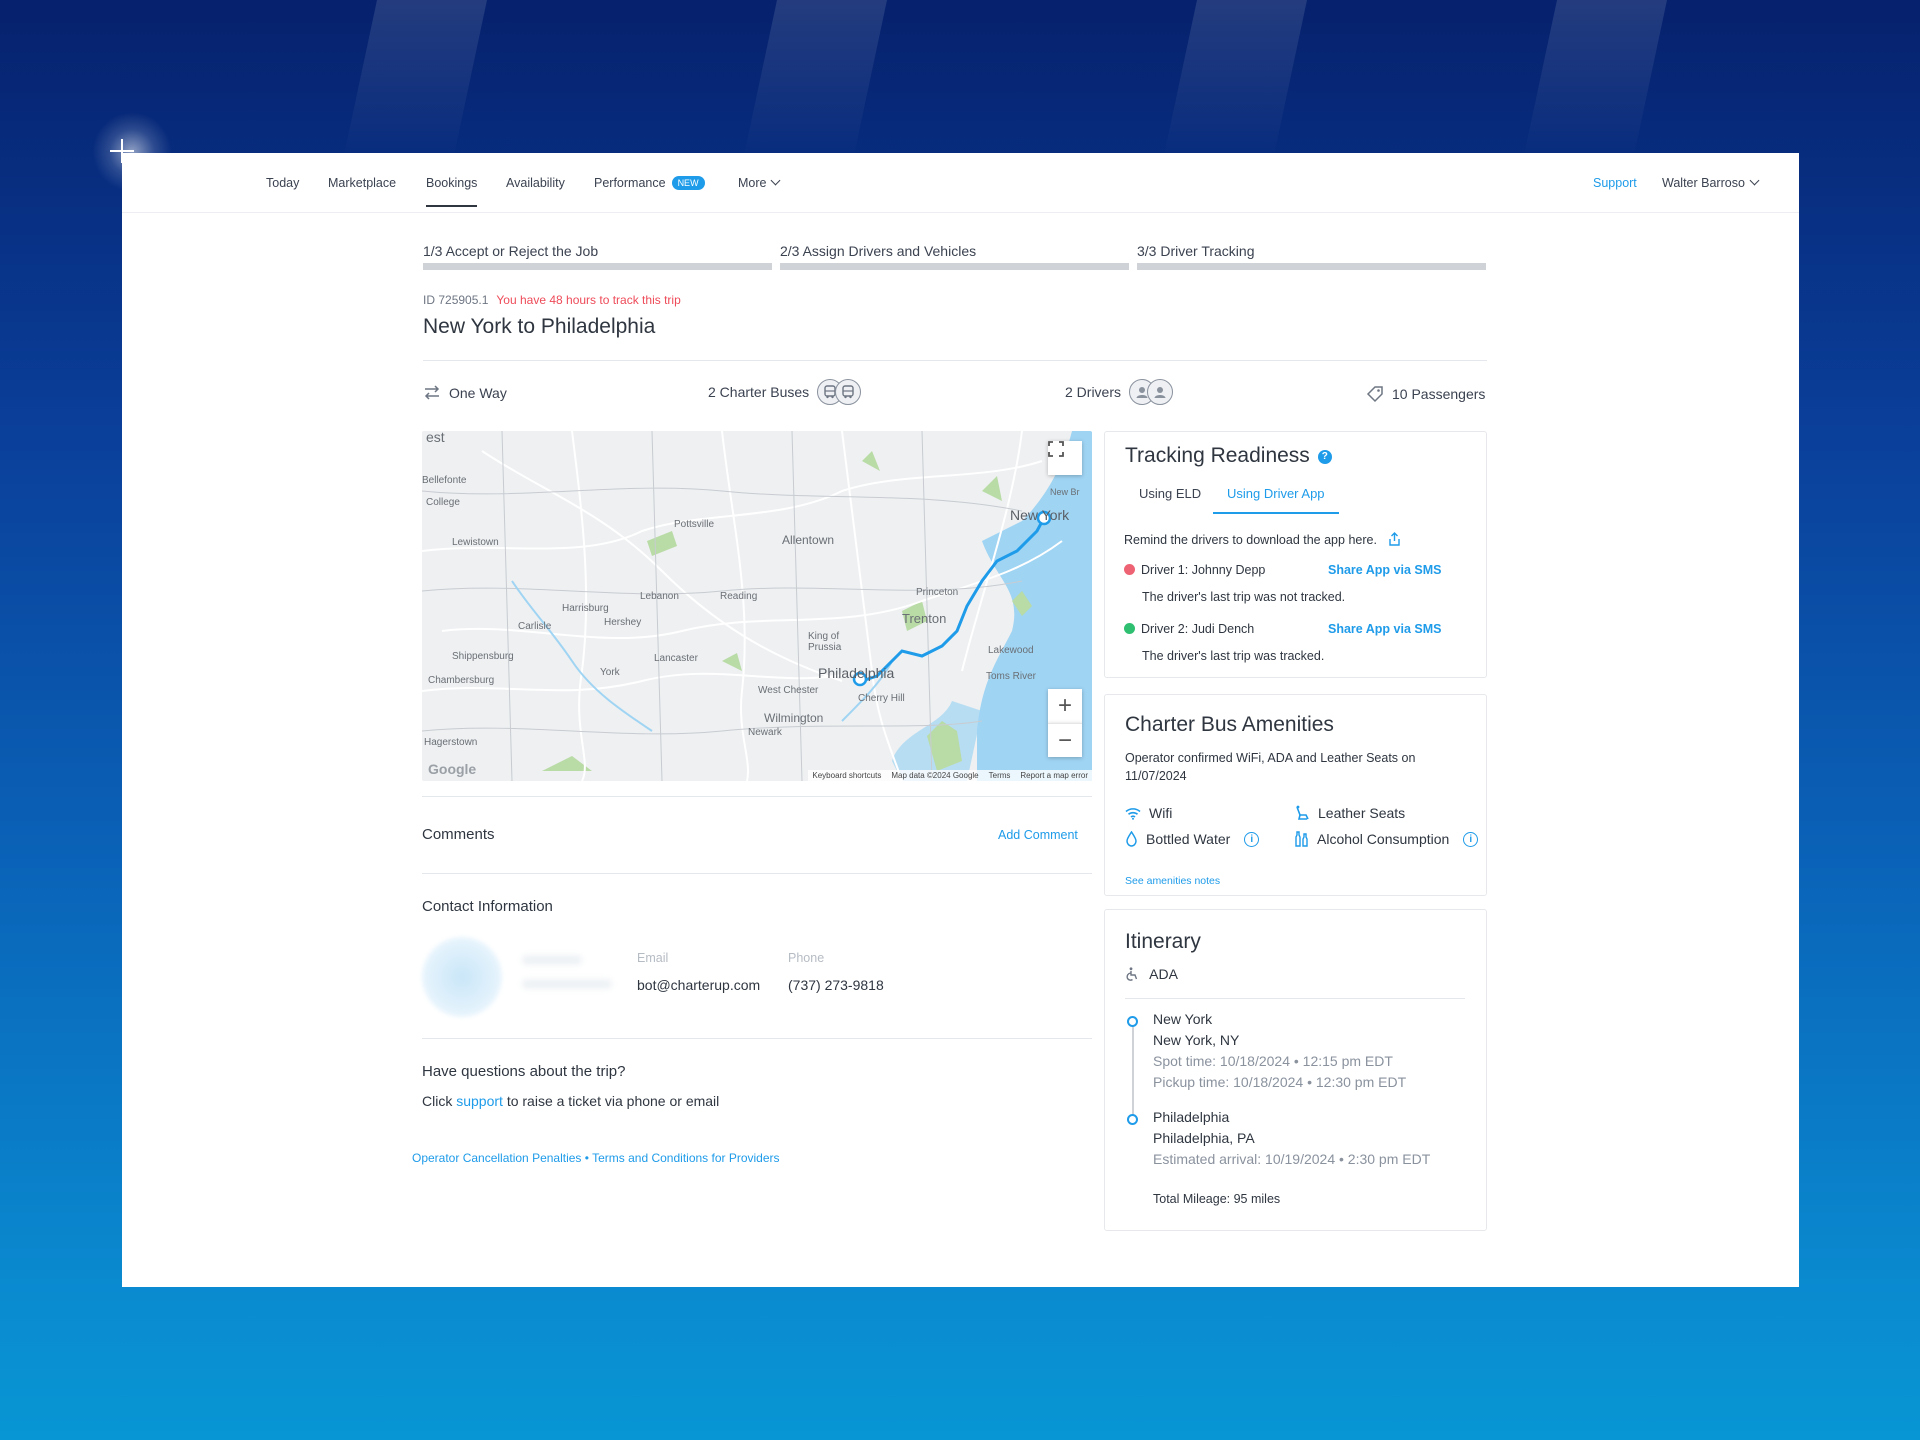 This screenshot has width=1920, height=1440. What do you see at coordinates (808, 540) in the screenshot?
I see `map-label-allentown: Allentown` at bounding box center [808, 540].